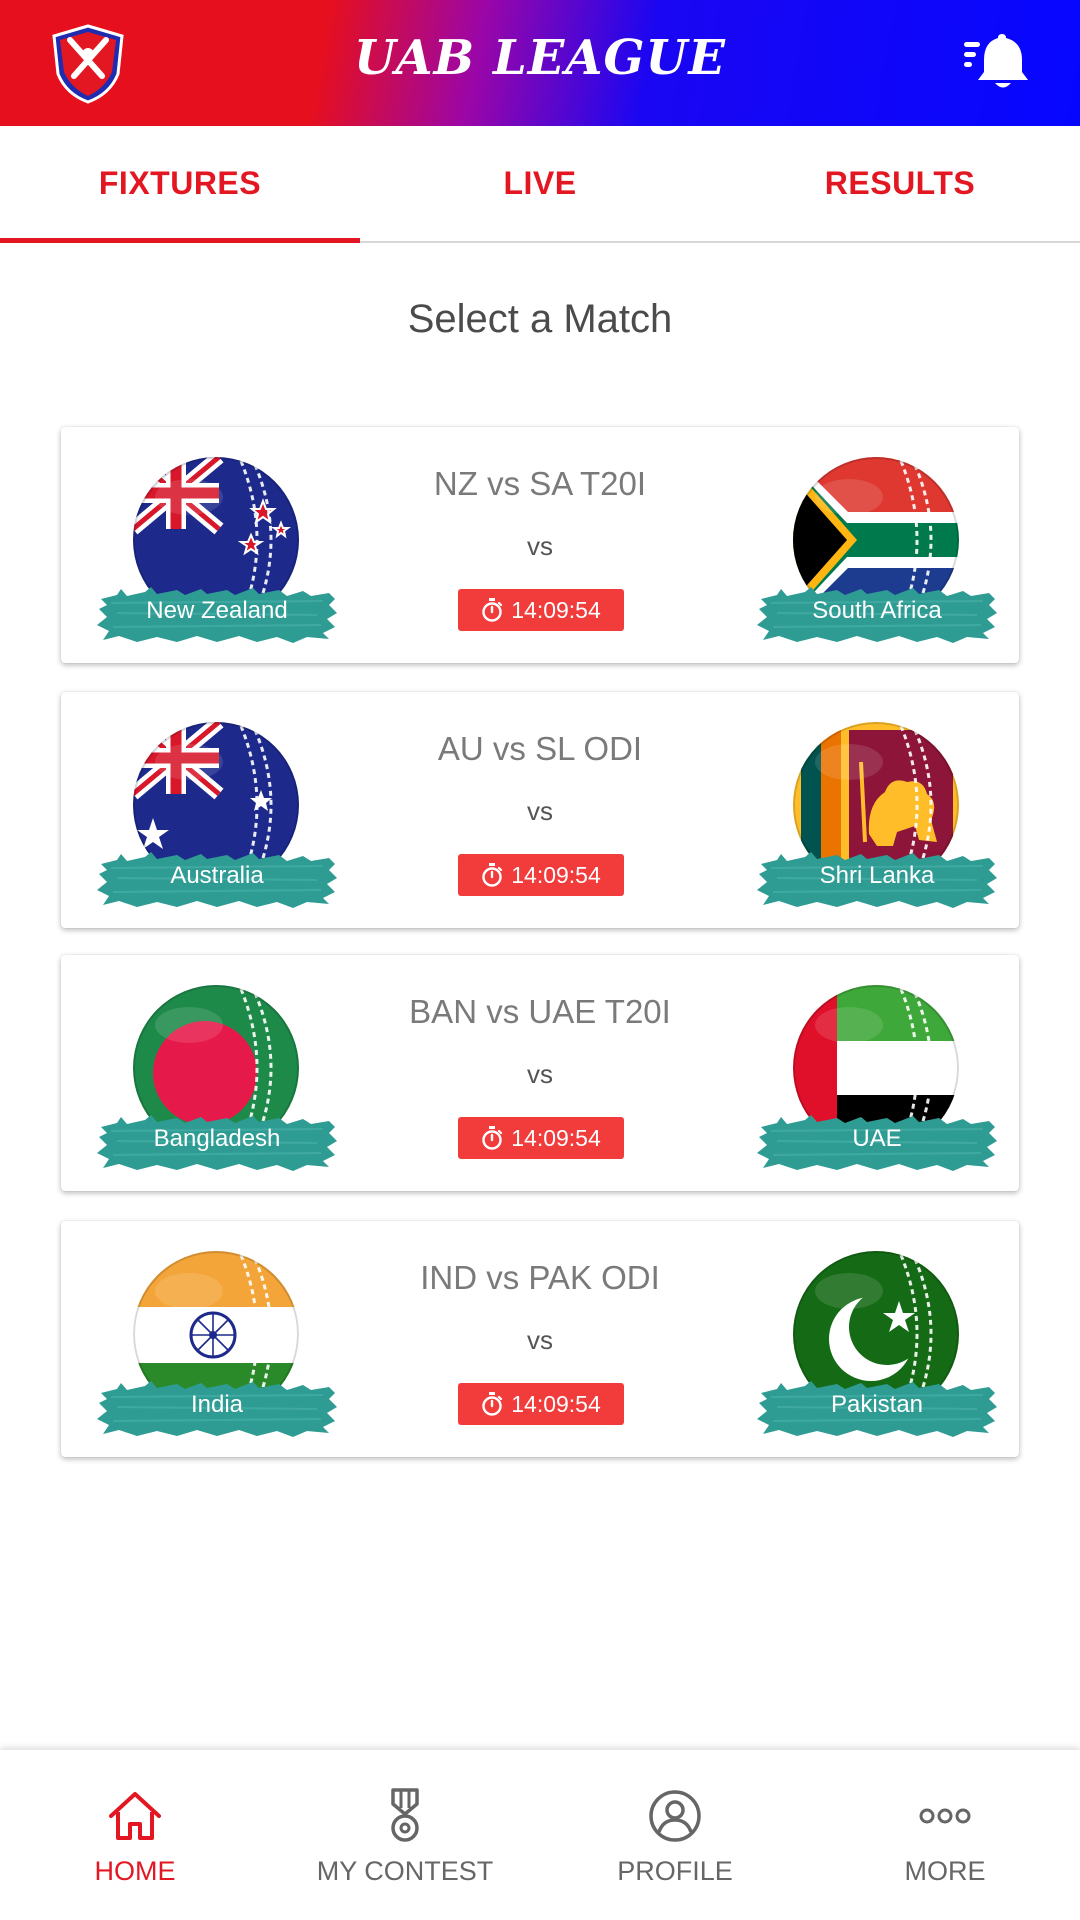  I want to click on team-name: New Zealand, so click(217, 610).